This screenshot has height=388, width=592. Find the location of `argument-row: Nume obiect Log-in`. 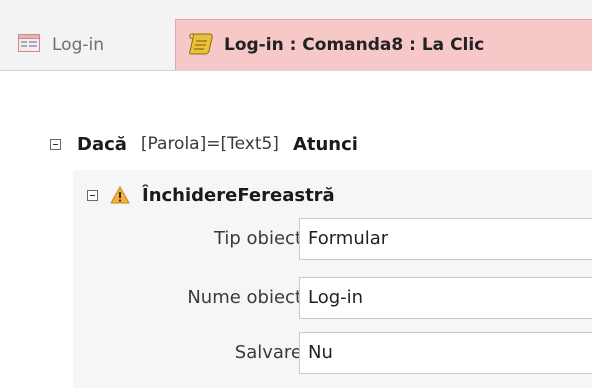

argument-row: Nume obiect Log-in is located at coordinates (332, 298).